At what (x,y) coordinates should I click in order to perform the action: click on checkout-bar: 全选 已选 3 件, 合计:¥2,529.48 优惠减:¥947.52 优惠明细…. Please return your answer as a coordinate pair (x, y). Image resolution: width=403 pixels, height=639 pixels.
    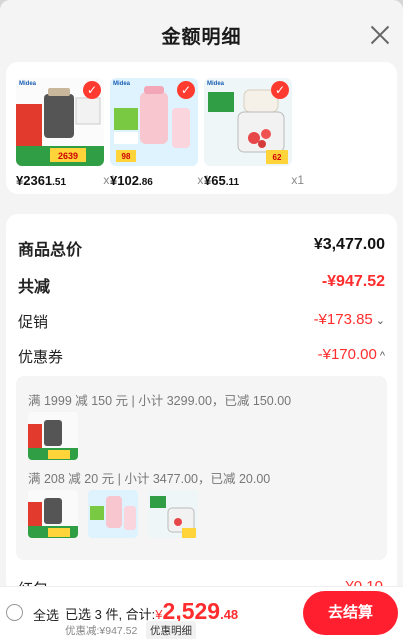
    Looking at the image, I should click on (201, 612).